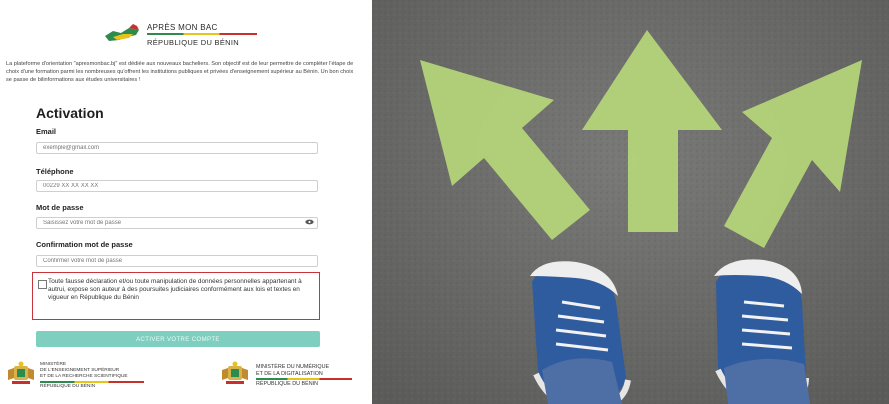  Describe the element at coordinates (293, 367) in the screenshot. I see `footer-right-line1: MINISTÈRE DU NUMÉRIQUE` at that location.